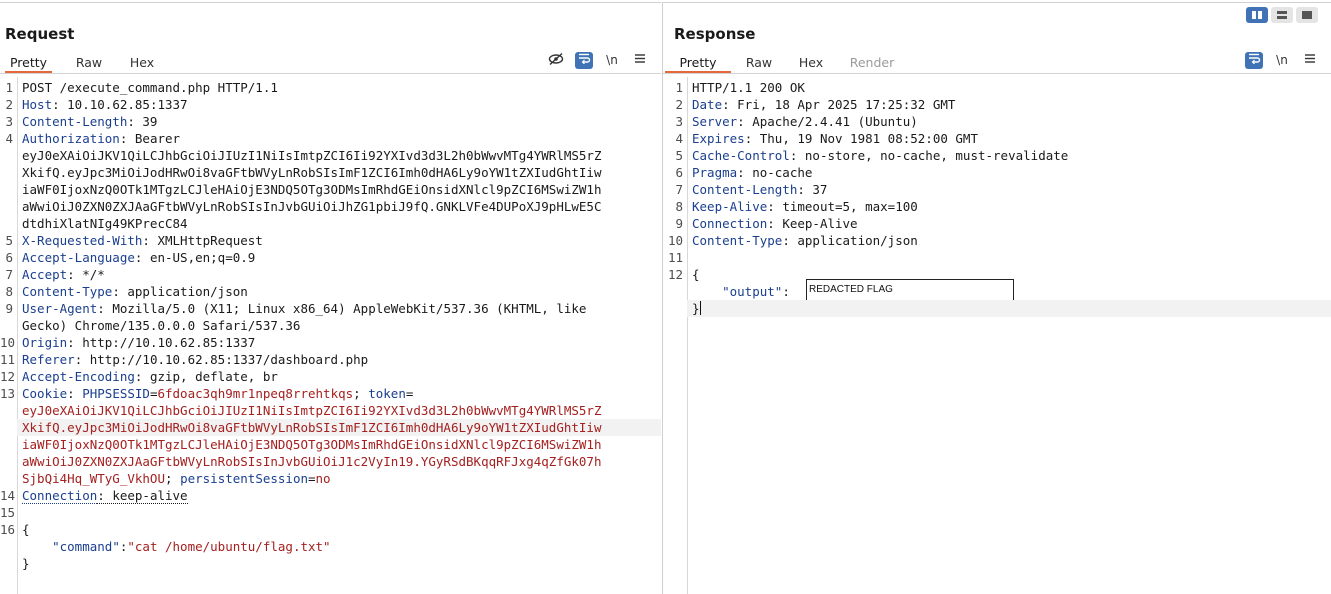 The width and height of the screenshot is (1331, 594). I want to click on code-token: =, so click(312, 478).